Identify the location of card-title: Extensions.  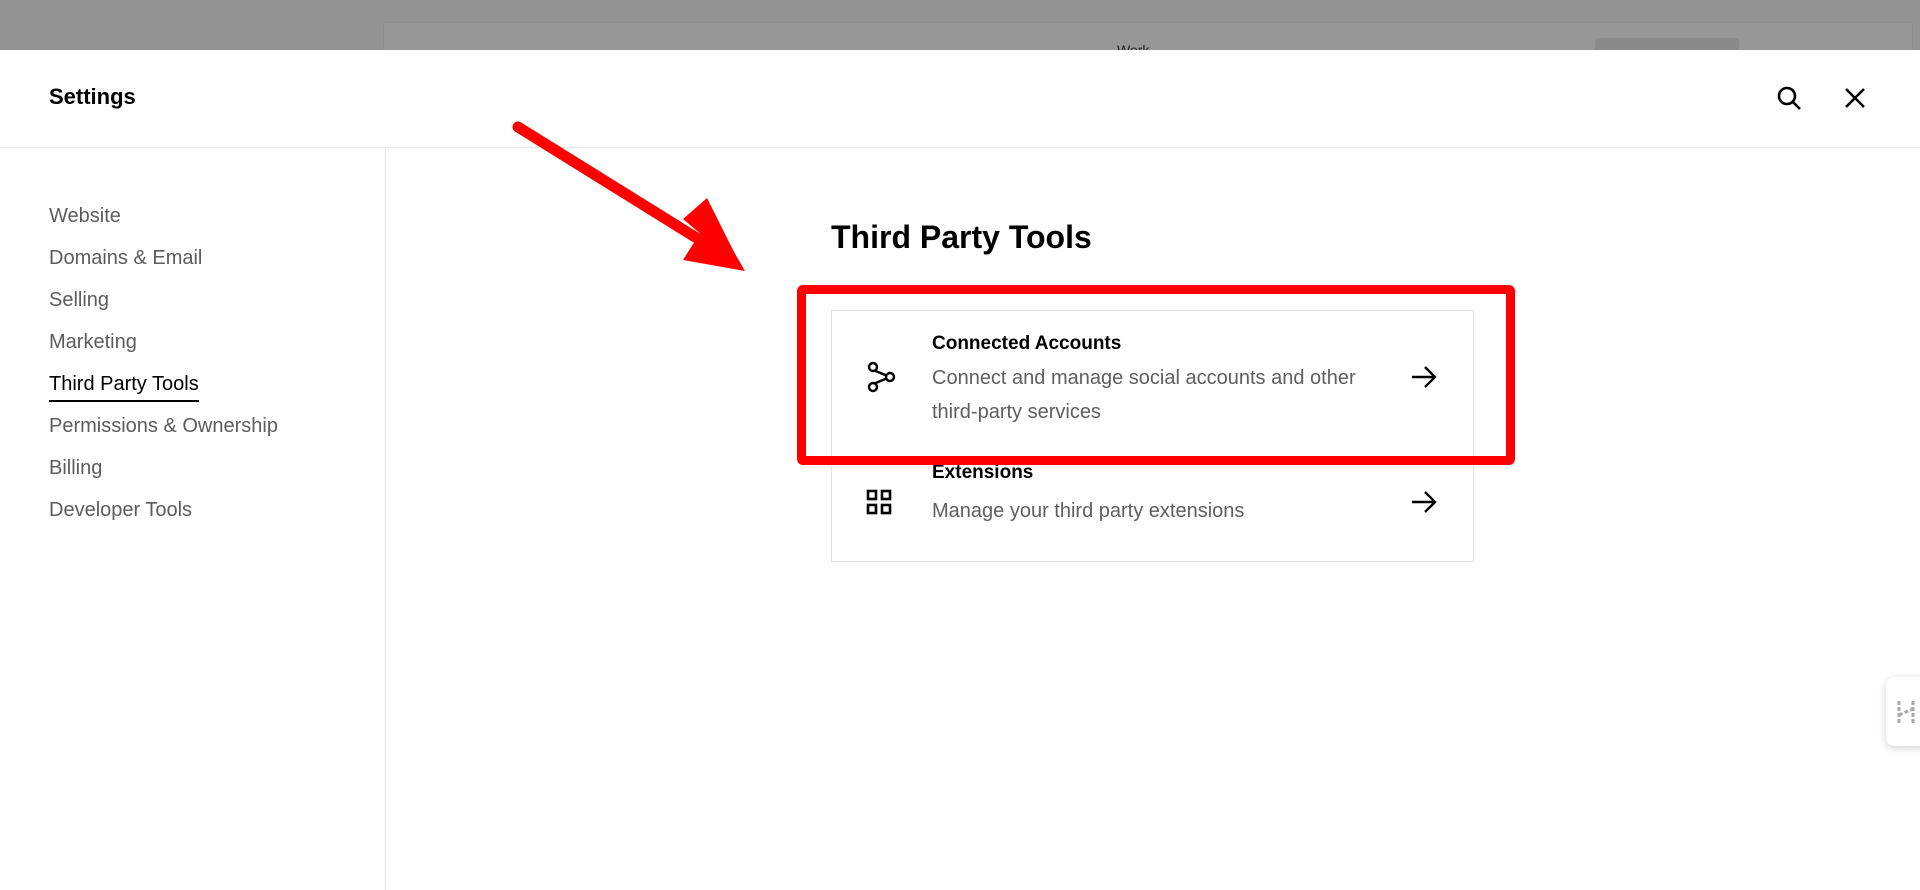
(983, 472).